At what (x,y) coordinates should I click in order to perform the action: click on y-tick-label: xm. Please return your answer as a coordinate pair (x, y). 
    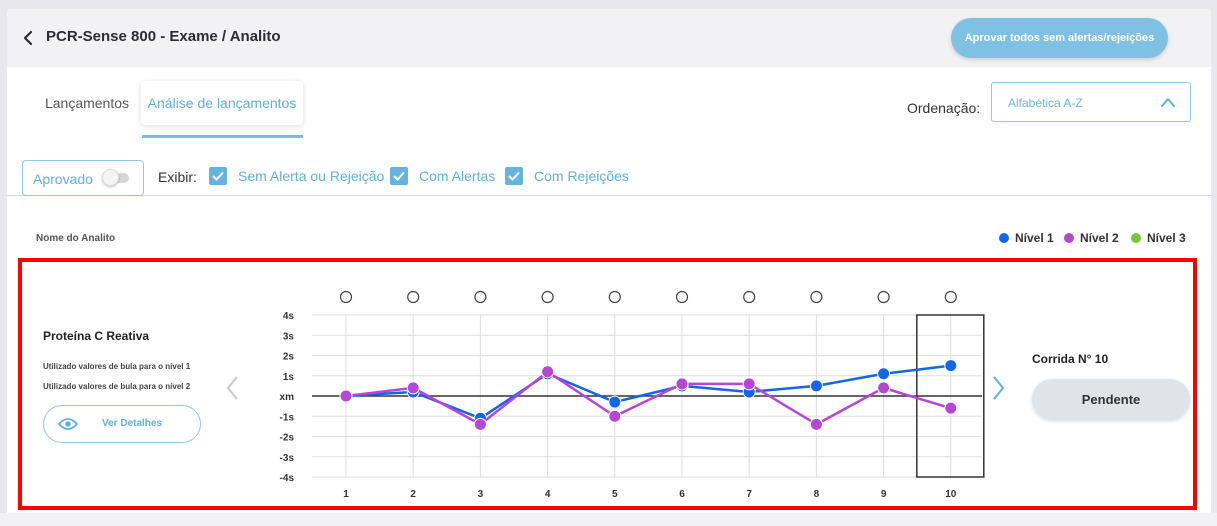
    Looking at the image, I should click on (287, 397).